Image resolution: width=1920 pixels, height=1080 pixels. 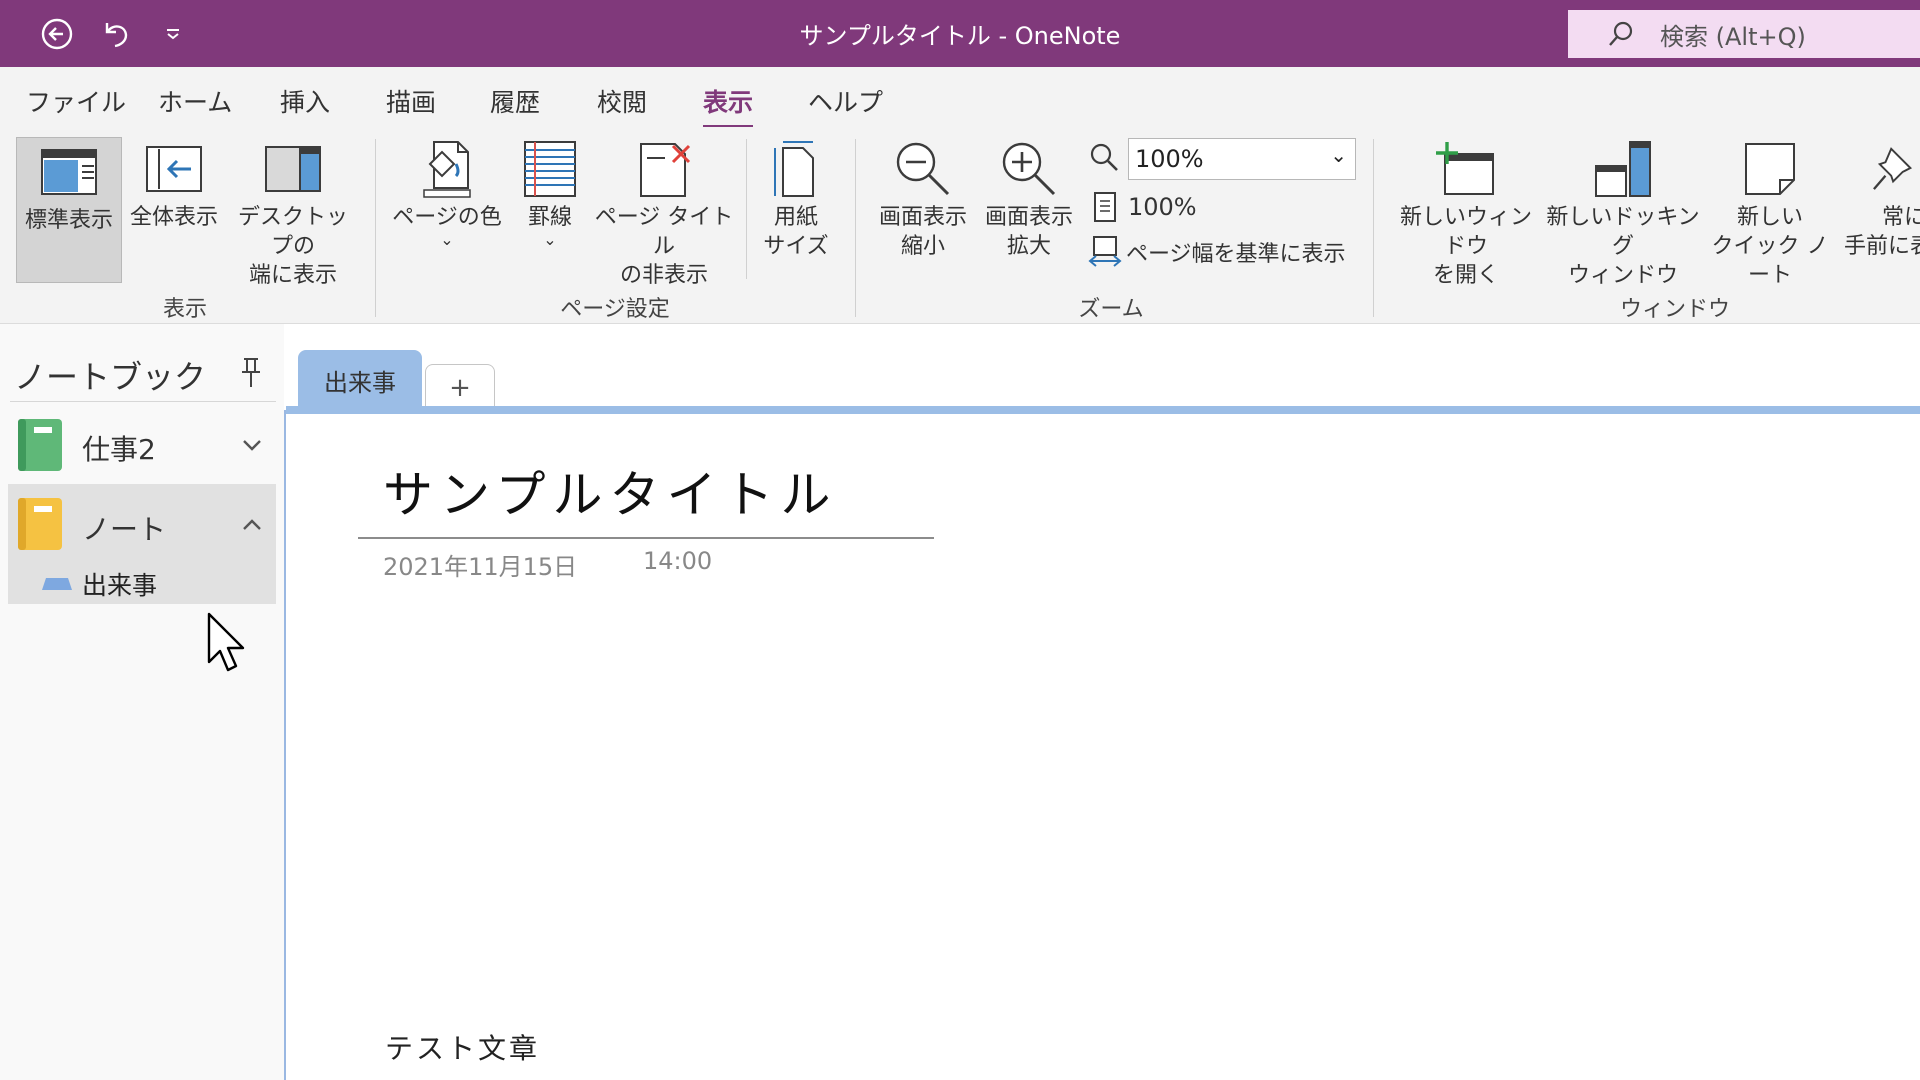 I want to click on new-docked-window-button: 新しいドッキング ウィンドウ, so click(x=1623, y=212).